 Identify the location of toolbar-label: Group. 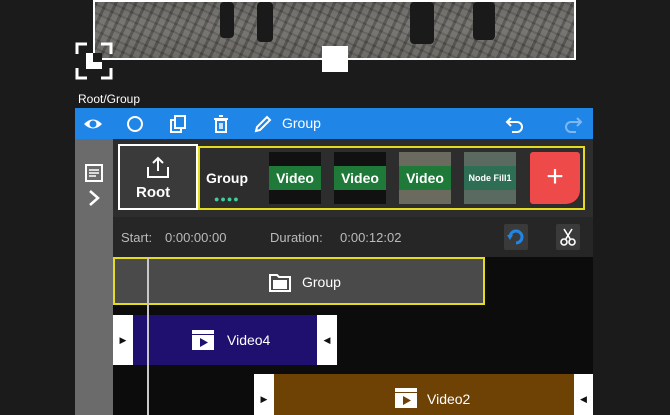
(301, 123).